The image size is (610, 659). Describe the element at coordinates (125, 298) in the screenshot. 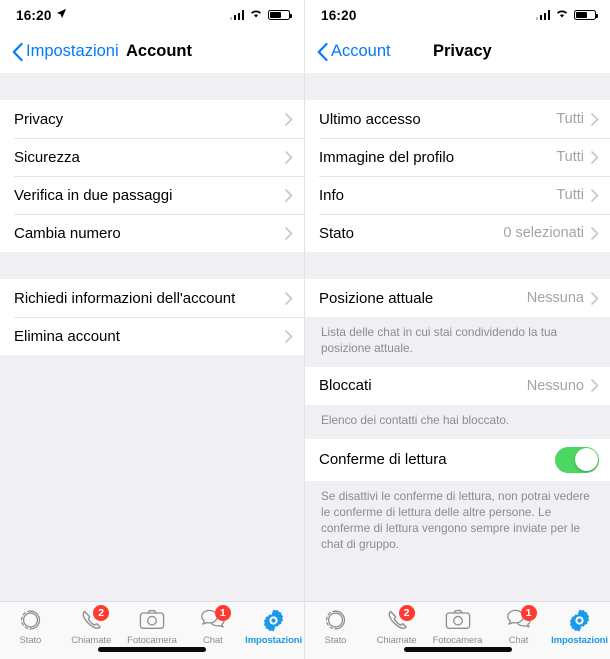

I see `row-label: Richiedi informazioni dell'account` at that location.